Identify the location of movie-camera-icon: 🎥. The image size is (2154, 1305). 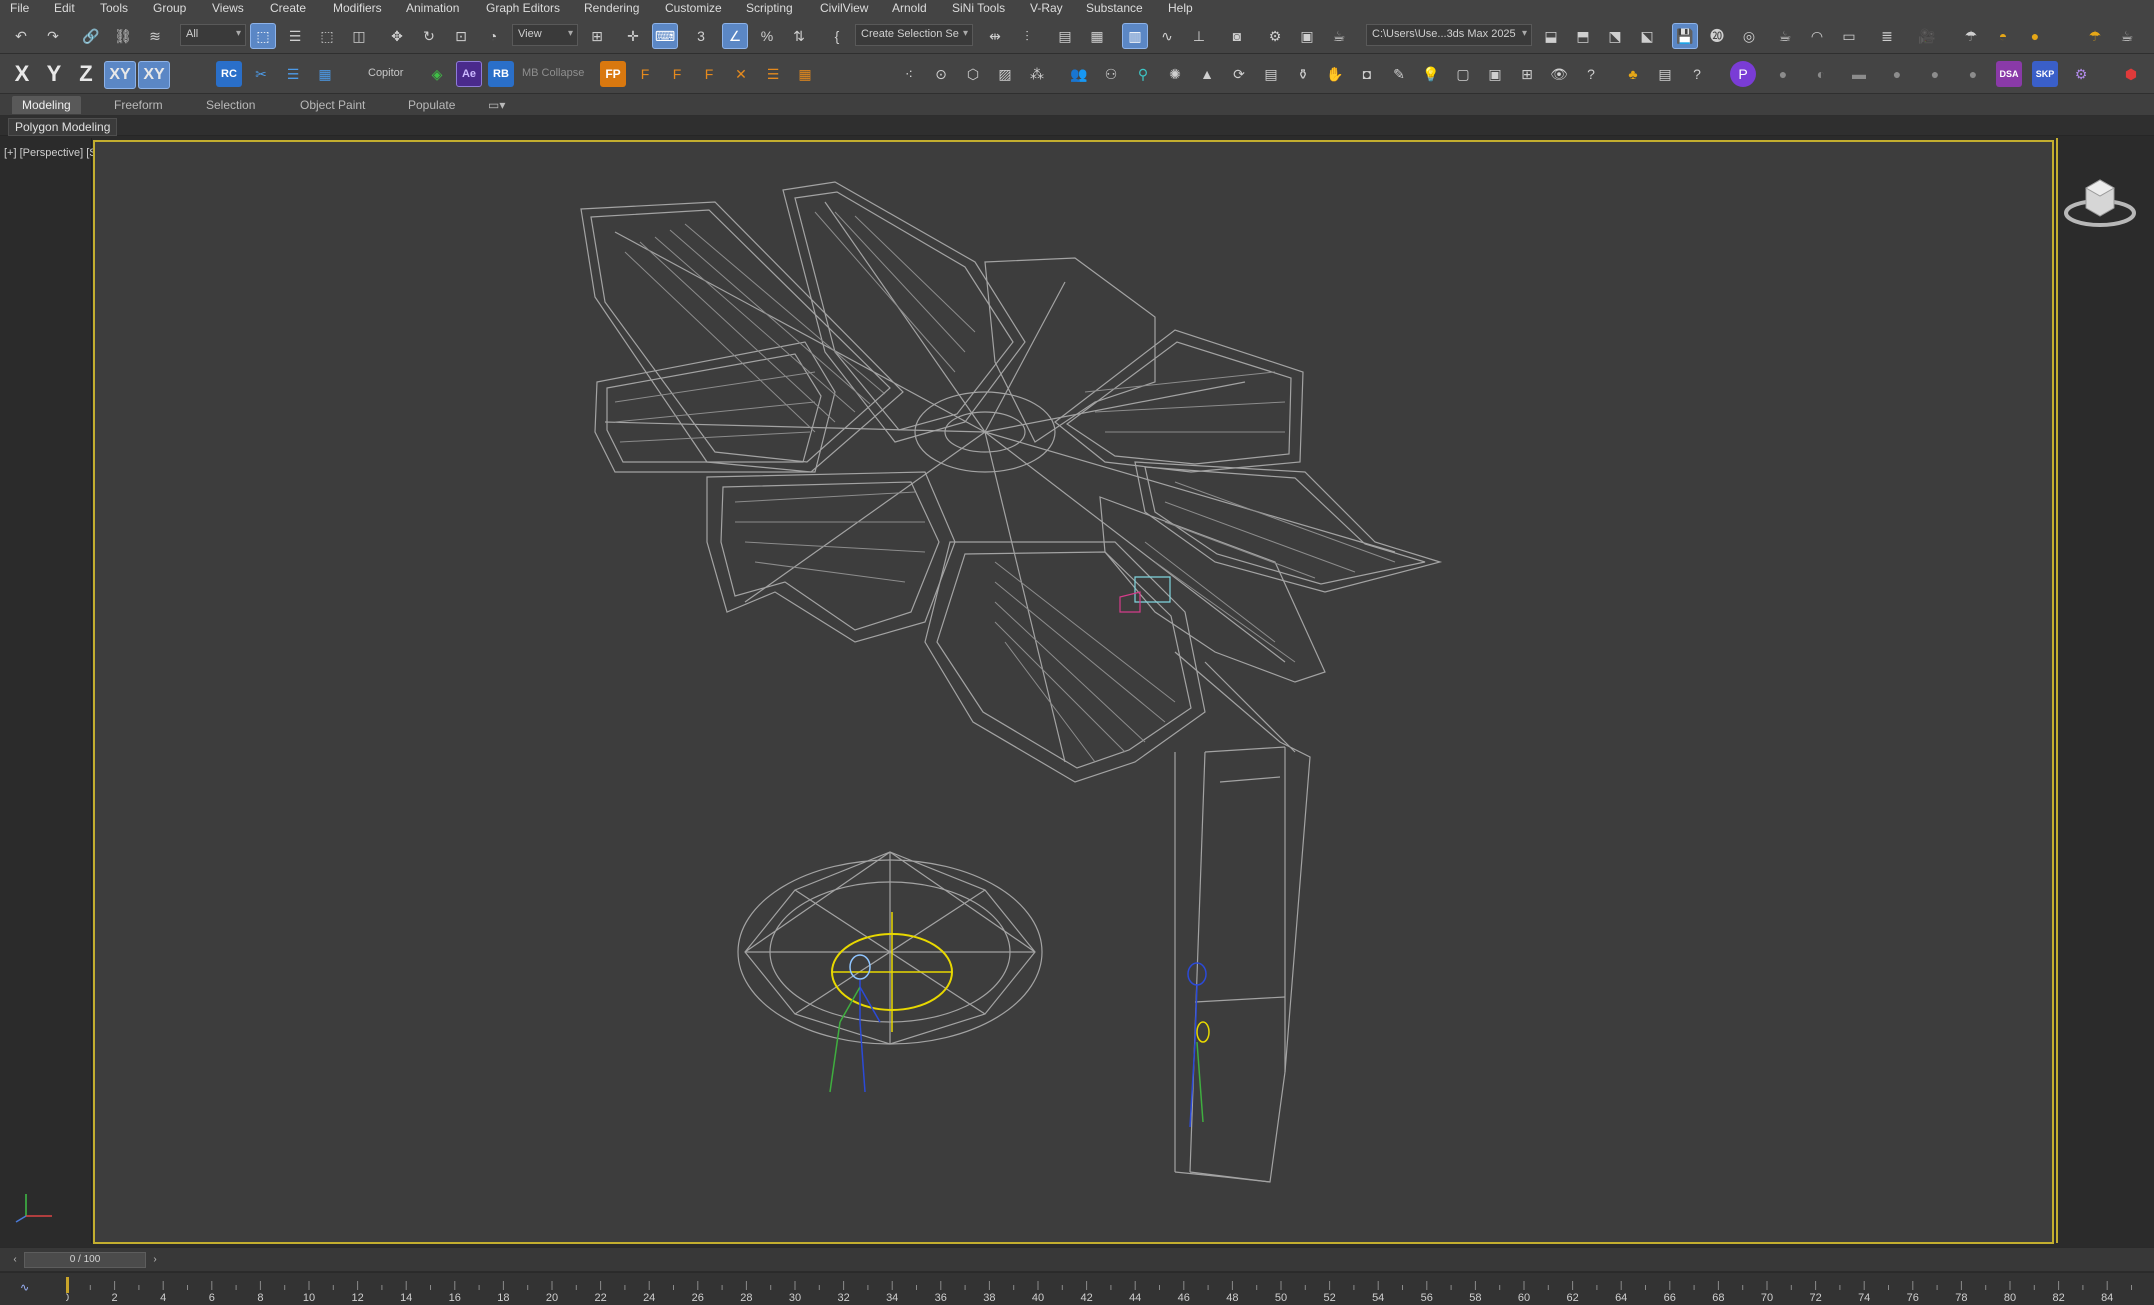
(1927, 36).